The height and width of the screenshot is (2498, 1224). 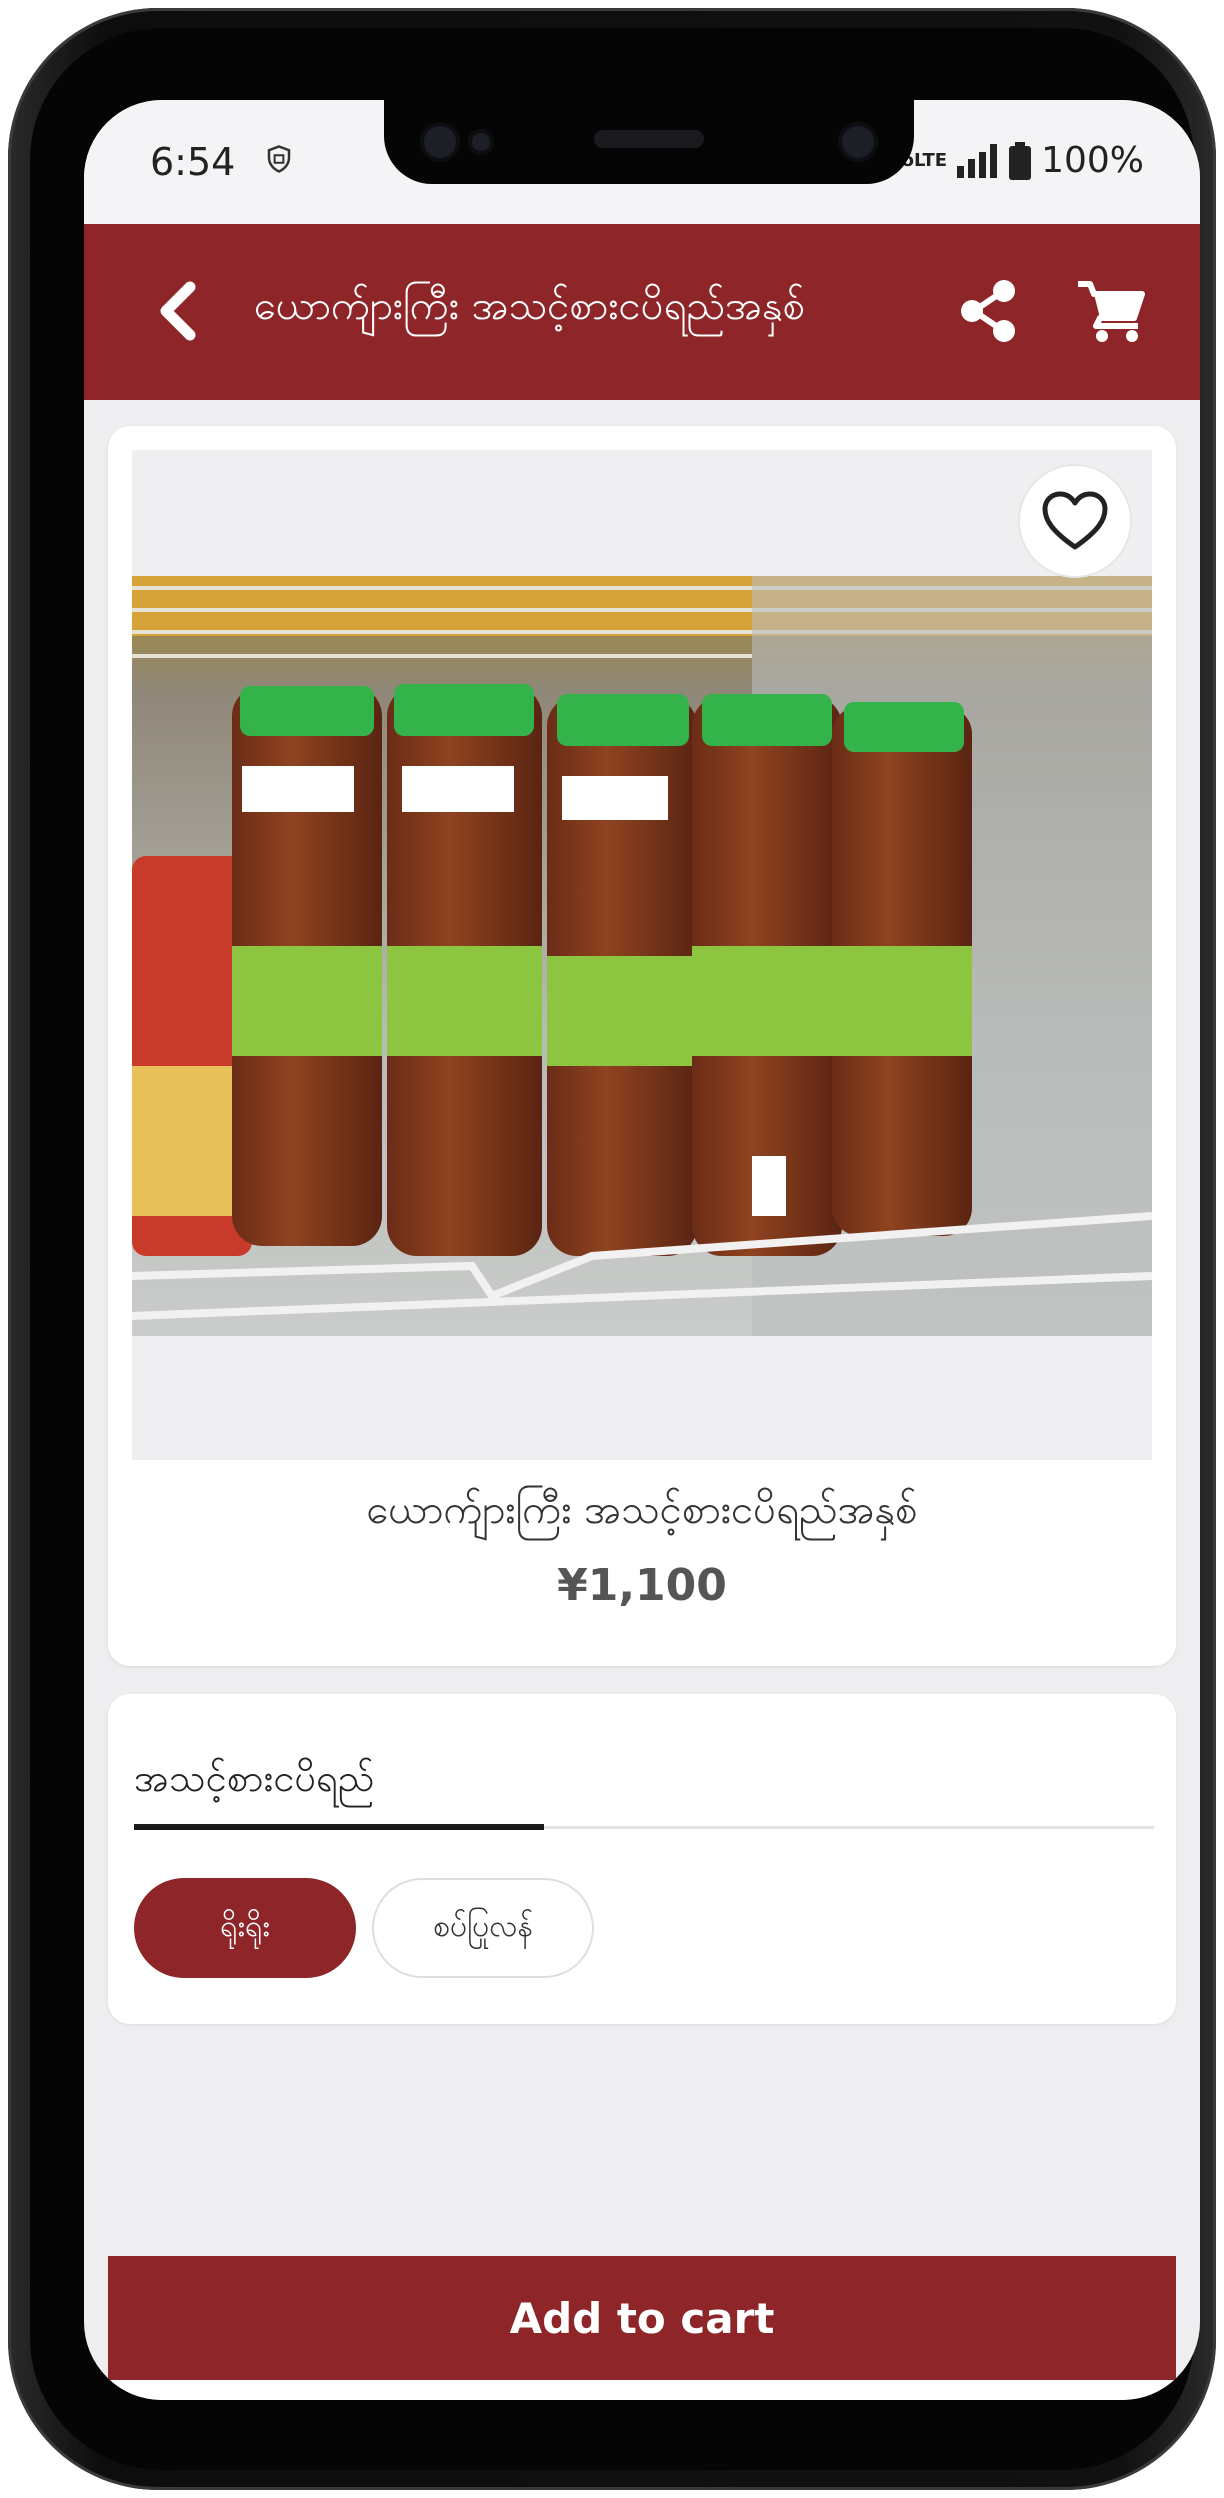 I want to click on share-button, so click(x=989, y=311).